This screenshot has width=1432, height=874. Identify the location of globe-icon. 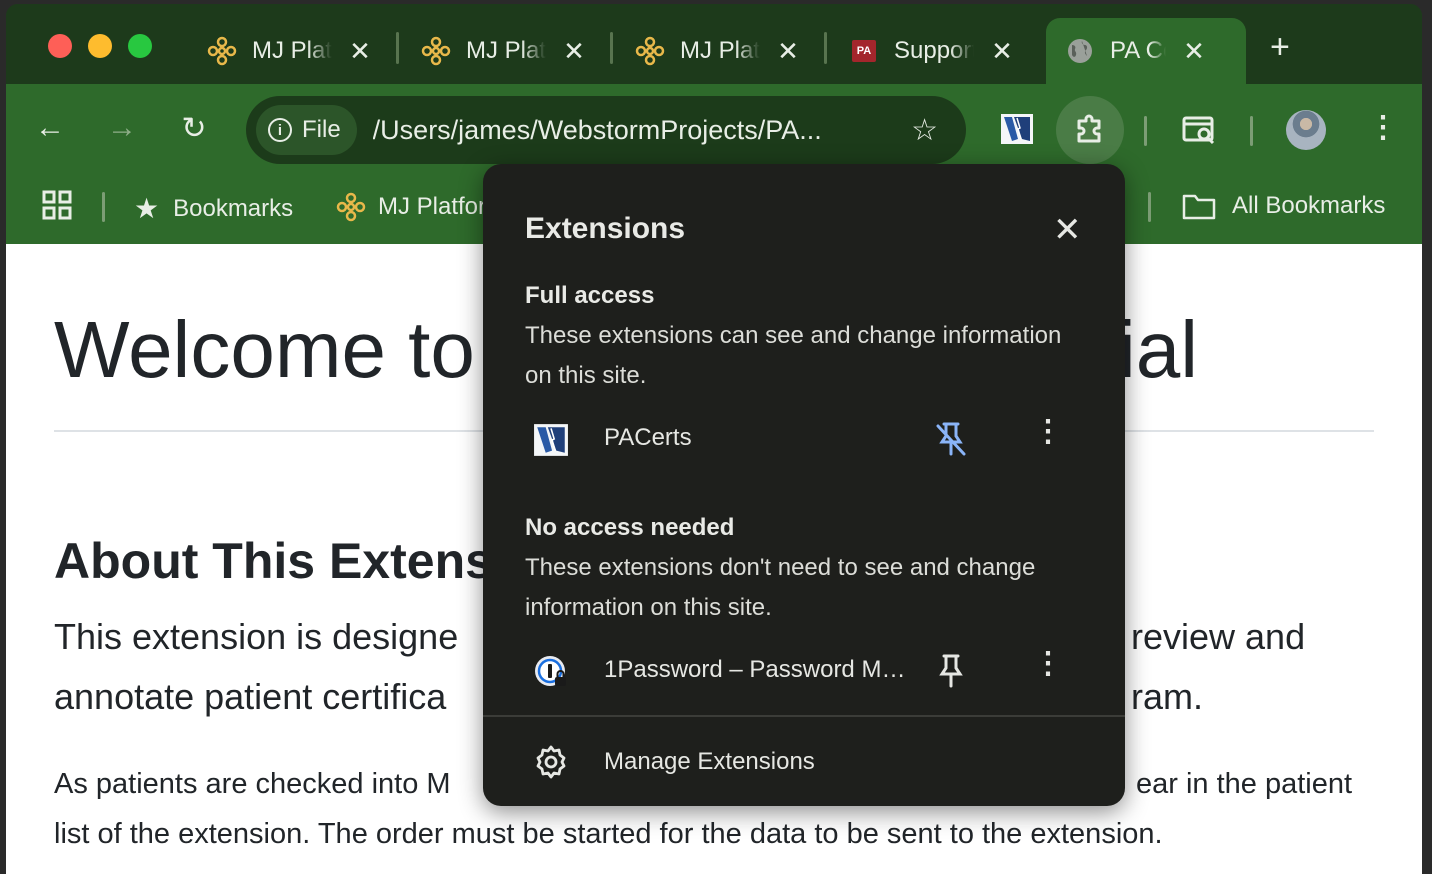
(1080, 51).